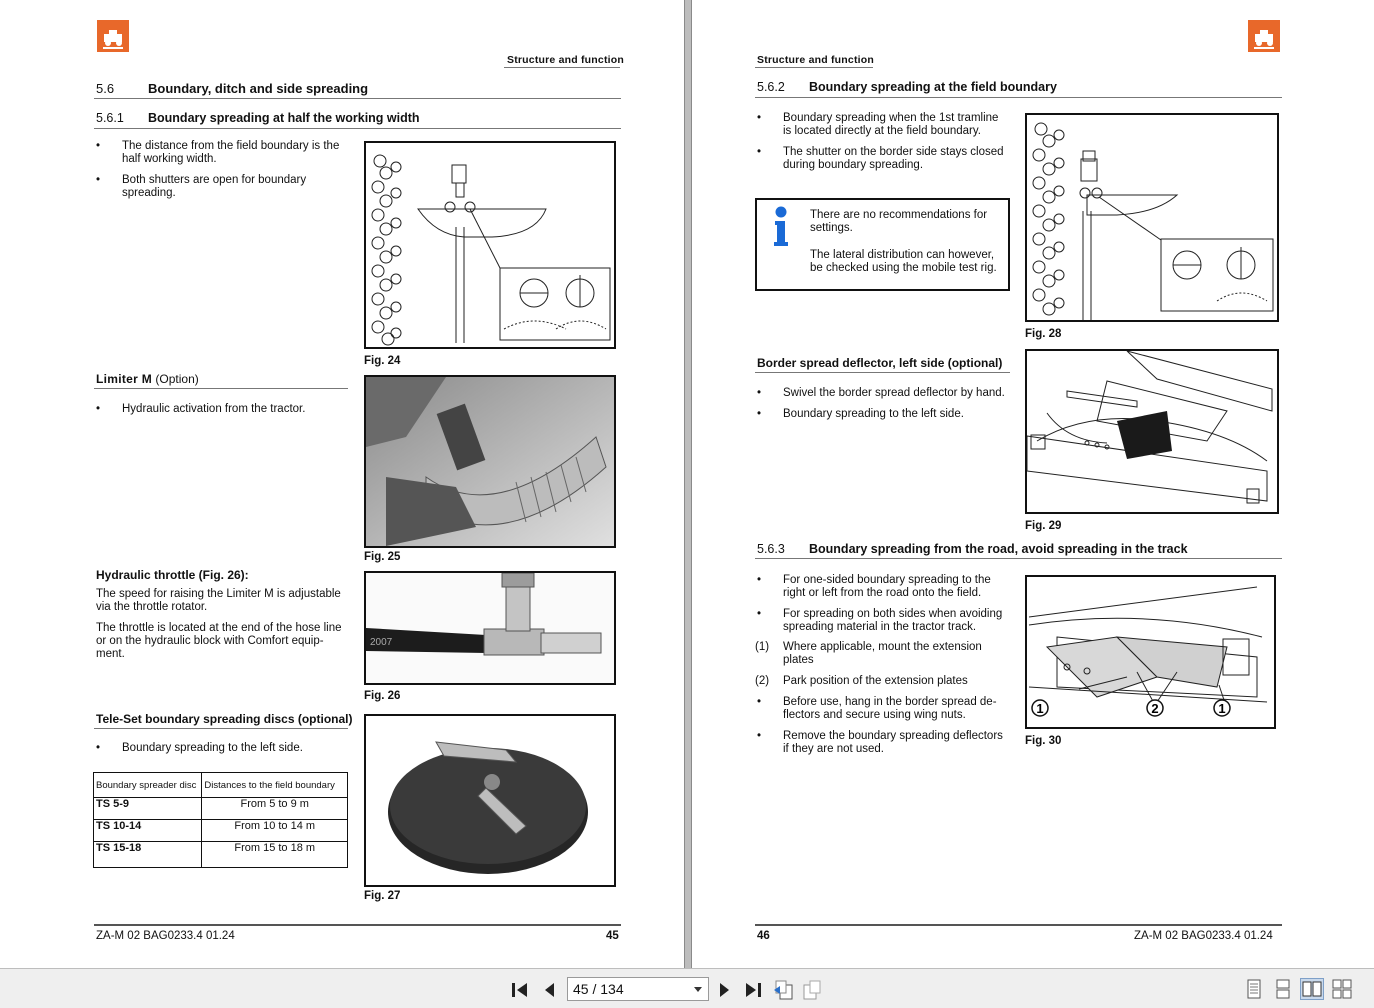  I want to click on continuous-view-button, so click(1283, 989).